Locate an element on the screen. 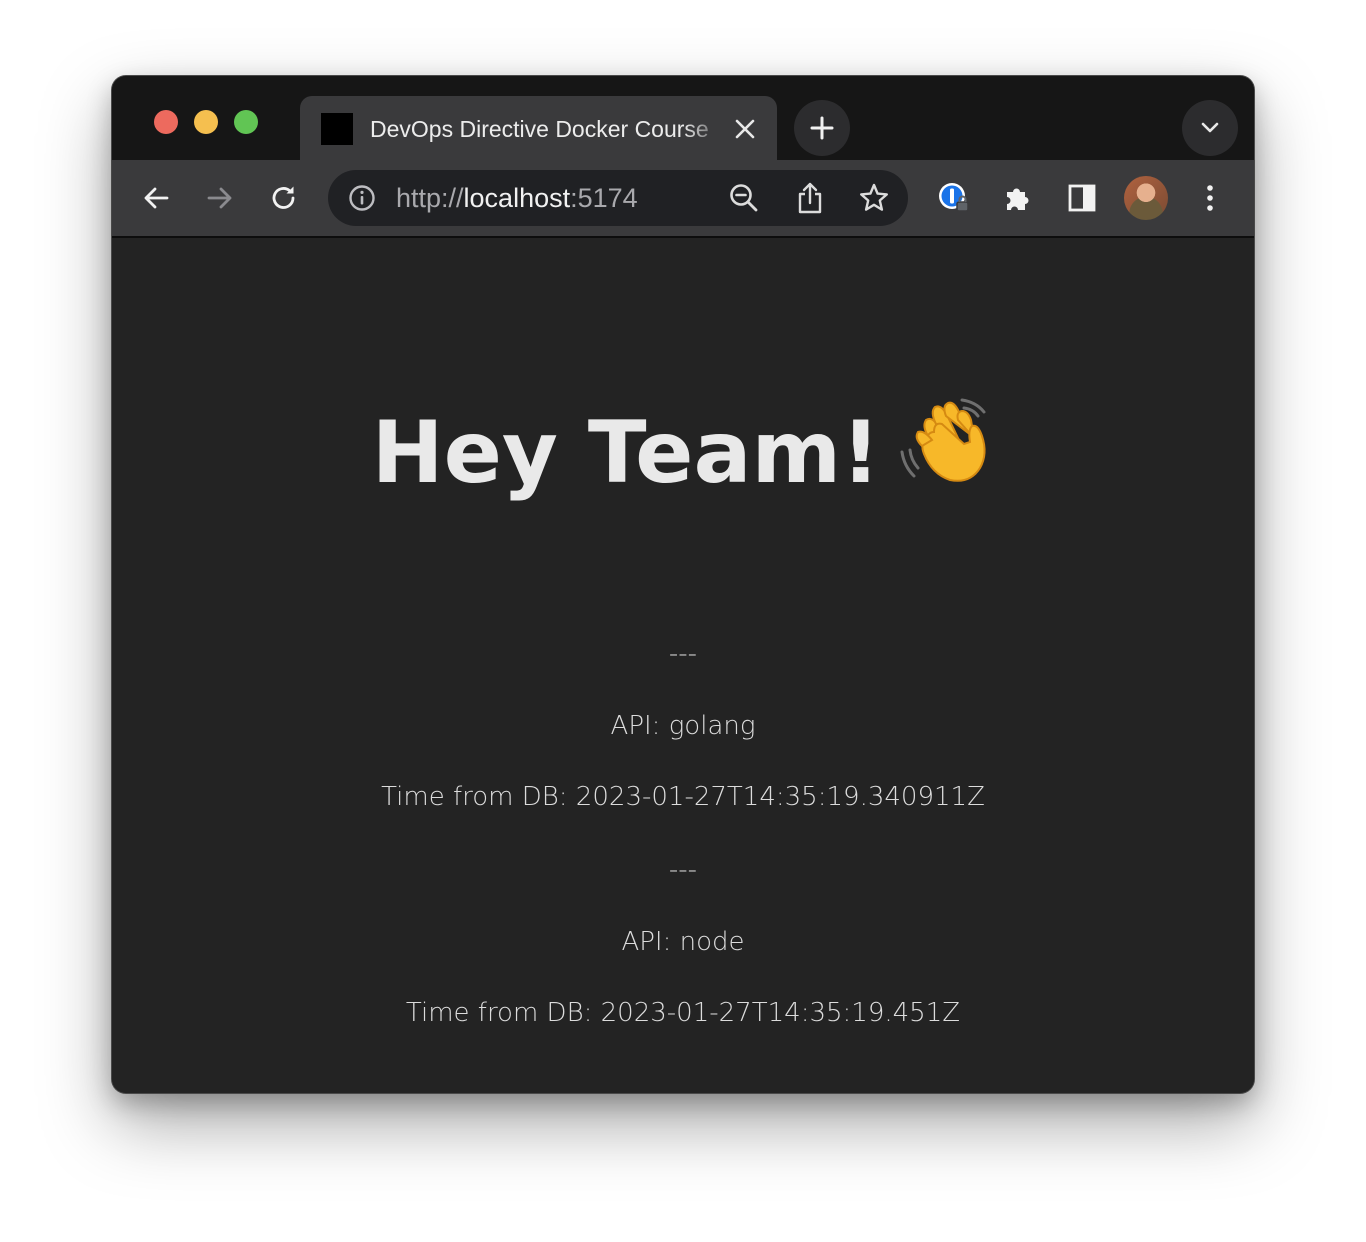 The height and width of the screenshot is (1242, 1366). arrow-right-icon is located at coordinates (219, 198).